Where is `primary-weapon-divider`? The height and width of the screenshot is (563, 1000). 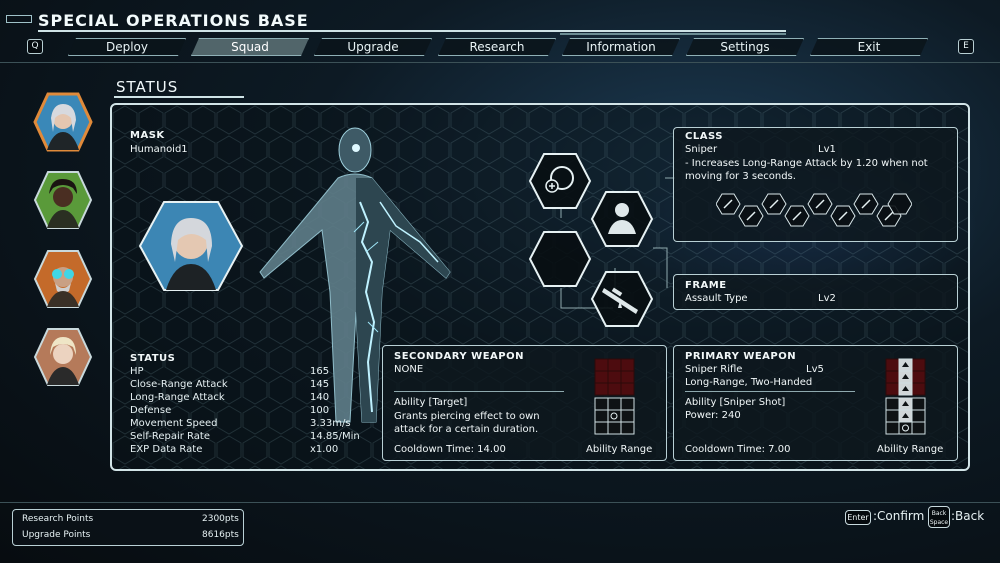 primary-weapon-divider is located at coordinates (770, 391).